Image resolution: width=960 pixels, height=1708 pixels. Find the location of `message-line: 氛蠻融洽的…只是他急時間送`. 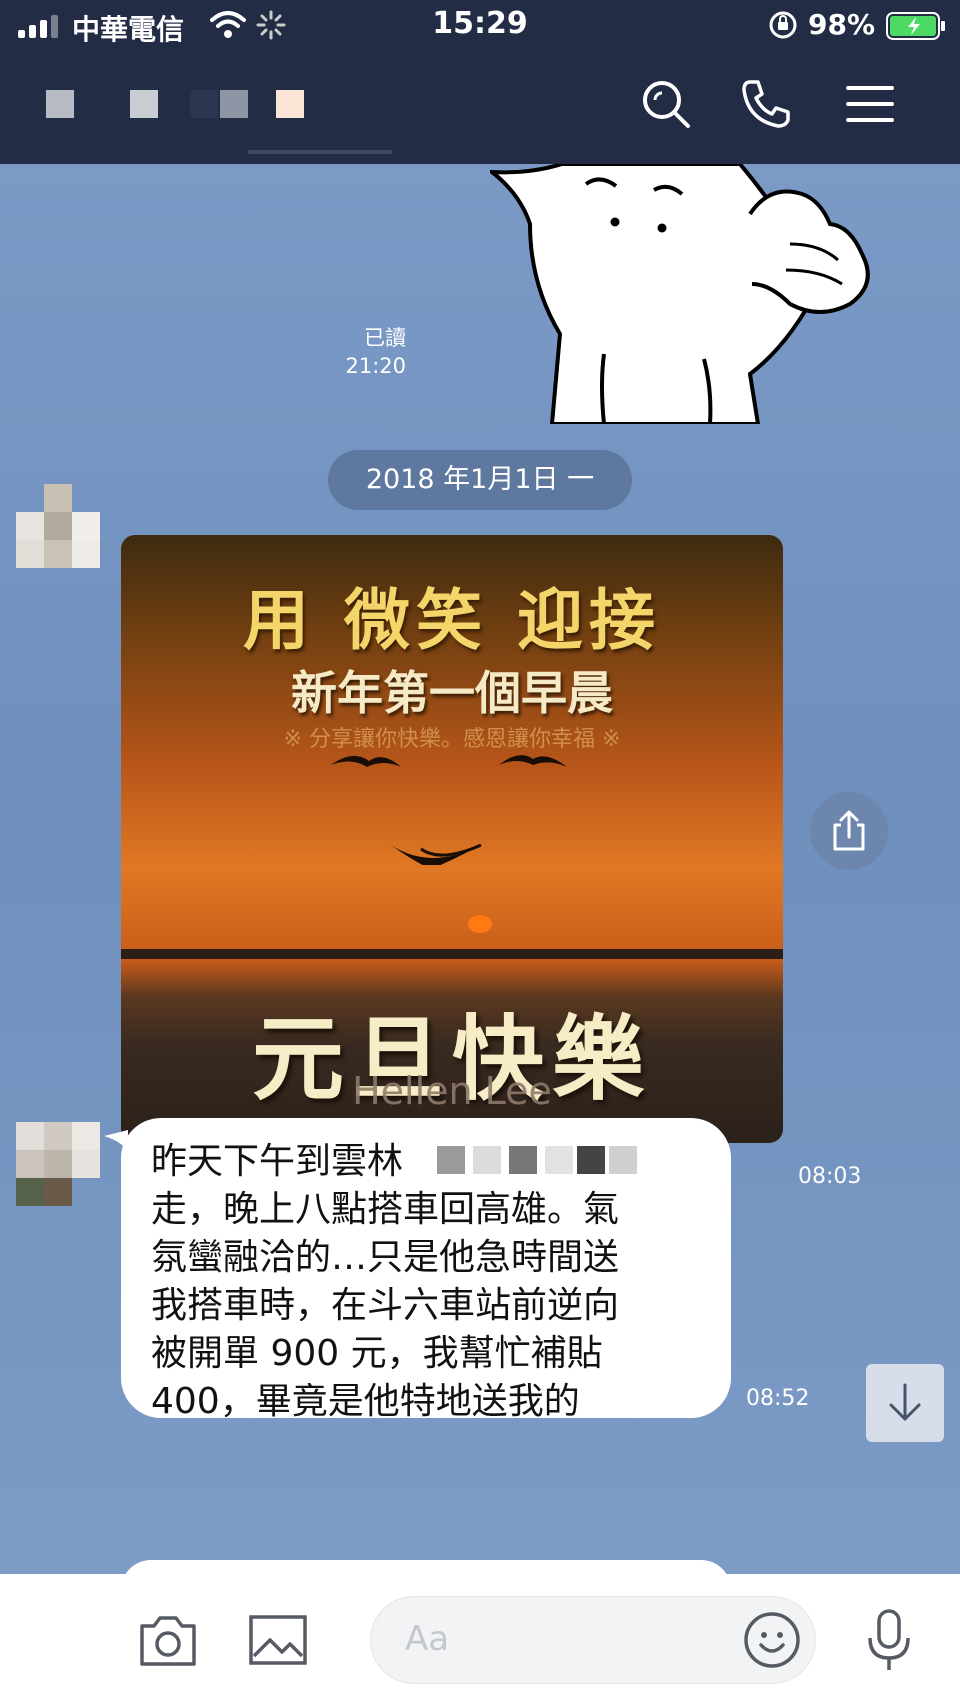

message-line: 氛蠻融洽的…只是他急時間送 is located at coordinates (385, 1257).